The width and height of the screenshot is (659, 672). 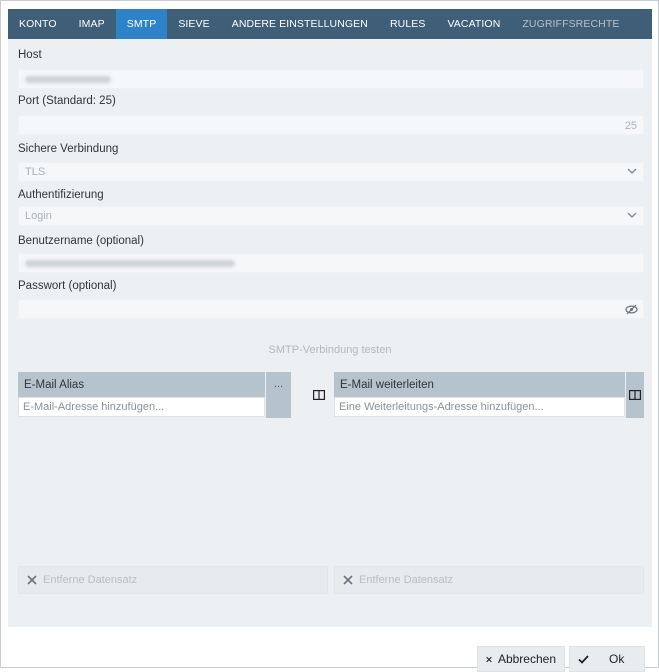 I want to click on cancel-label: Abbrechen, so click(x=526, y=659).